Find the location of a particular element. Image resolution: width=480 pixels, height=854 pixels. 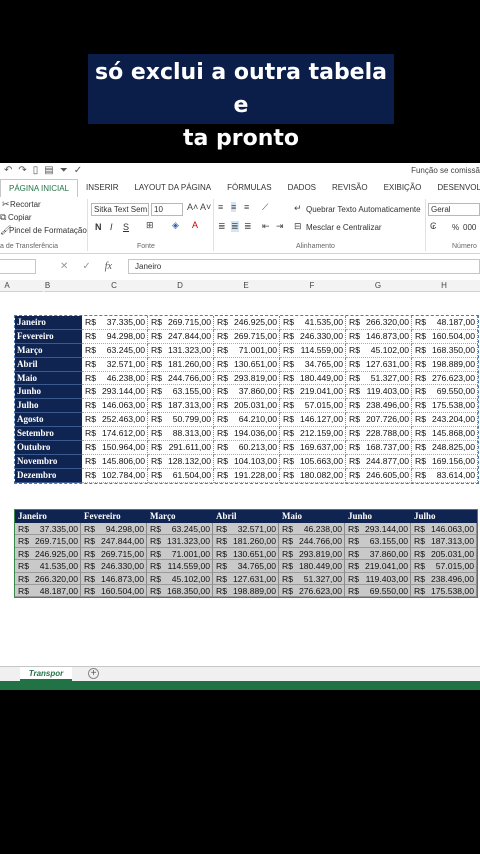

value-cell: R$ 266.320,00 is located at coordinates (48, 578).